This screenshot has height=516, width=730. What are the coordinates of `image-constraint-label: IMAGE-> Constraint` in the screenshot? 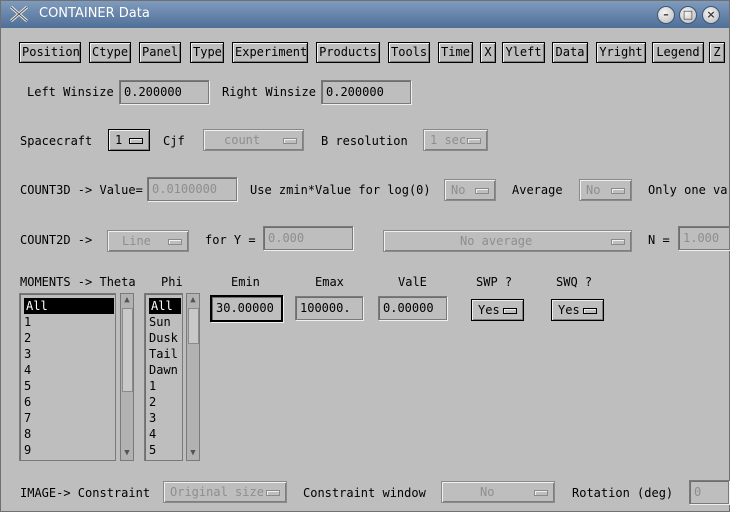 It's located at (85, 493).